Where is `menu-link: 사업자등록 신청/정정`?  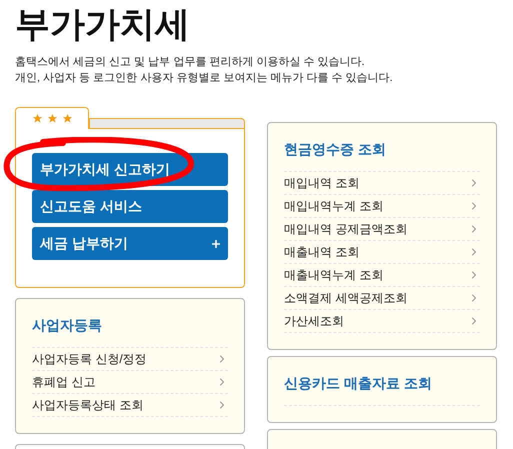 menu-link: 사업자등록 신청/정정 is located at coordinates (130, 359).